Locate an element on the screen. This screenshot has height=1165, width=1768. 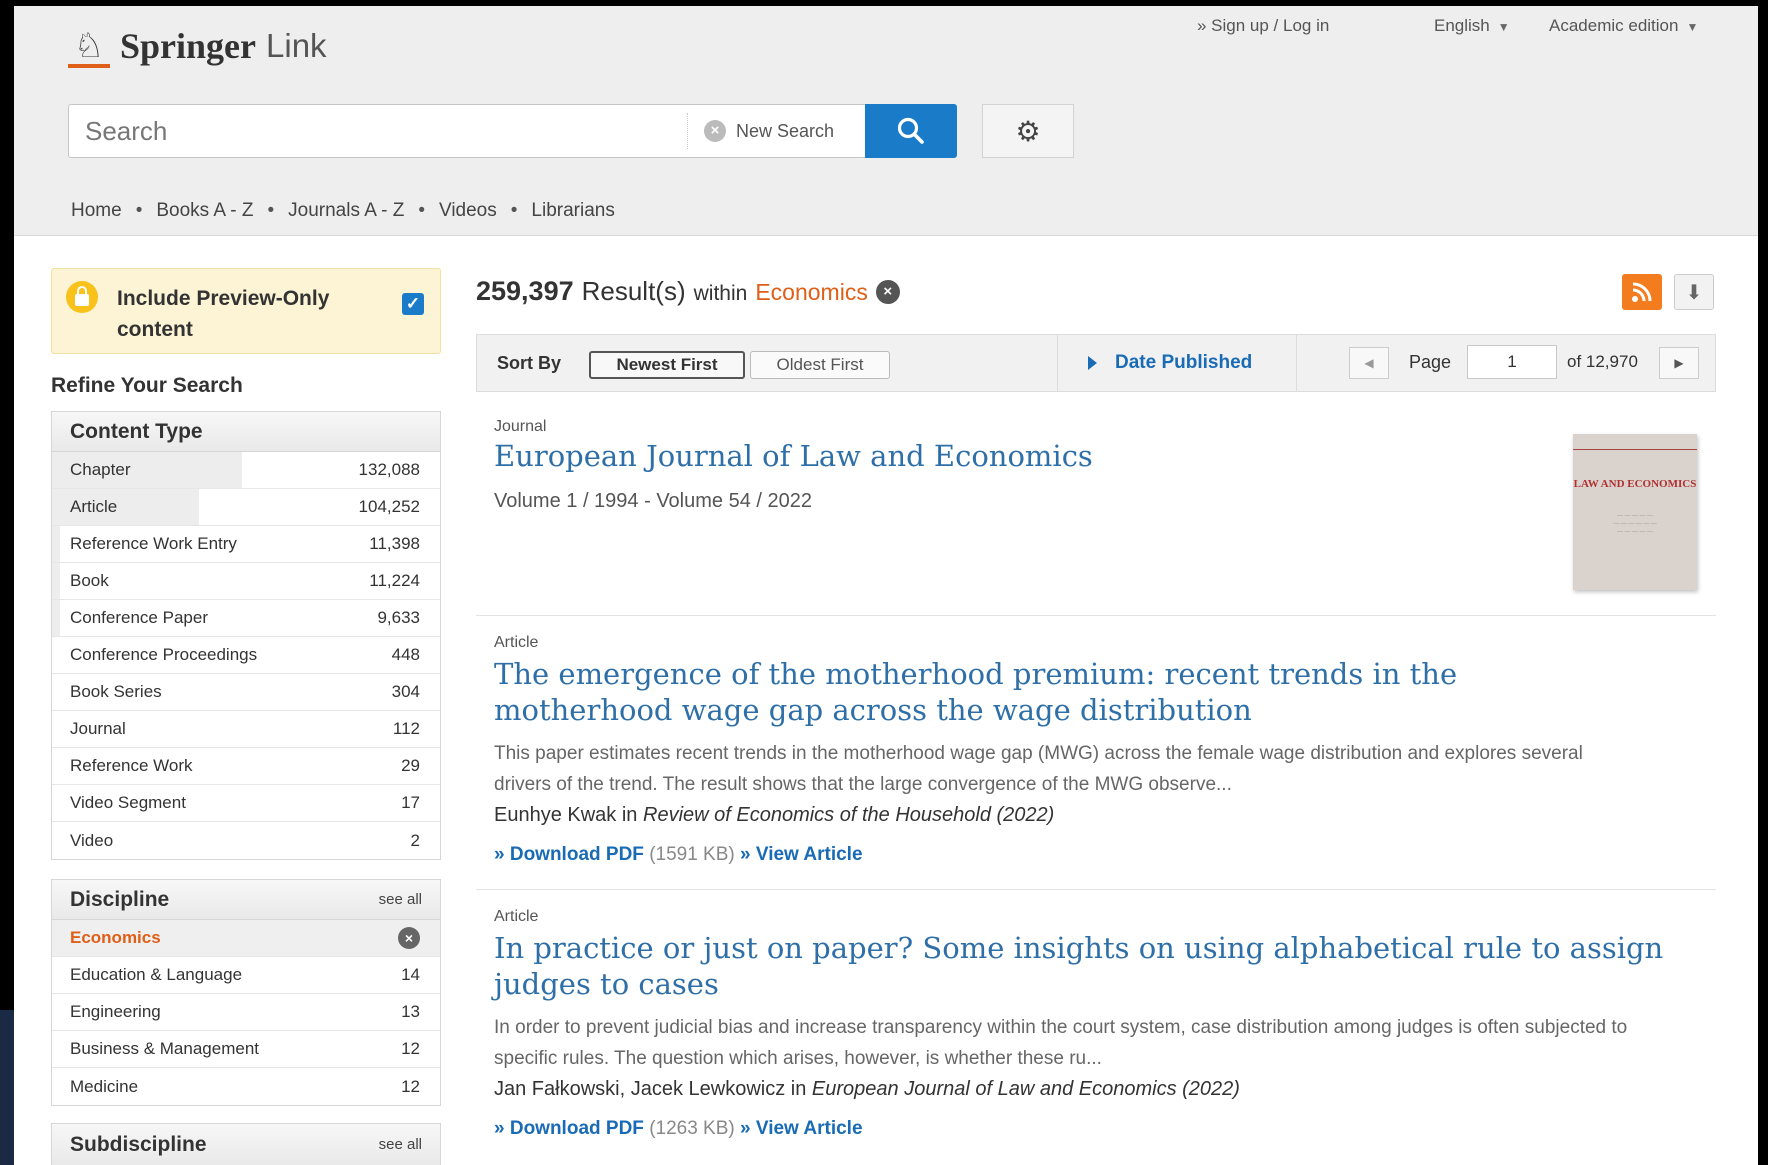
page-number-input is located at coordinates (1512, 362).